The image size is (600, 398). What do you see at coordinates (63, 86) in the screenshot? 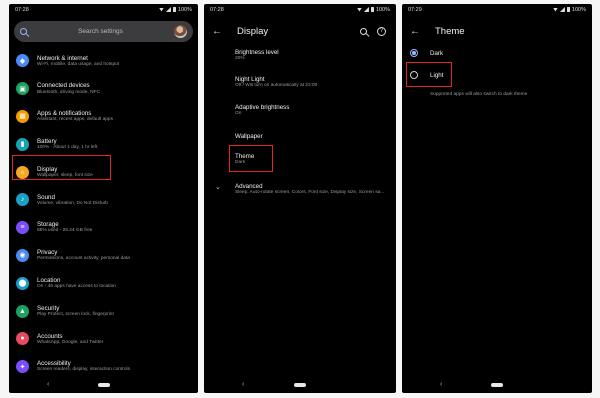
I see `item-title: Connected devices` at bounding box center [63, 86].